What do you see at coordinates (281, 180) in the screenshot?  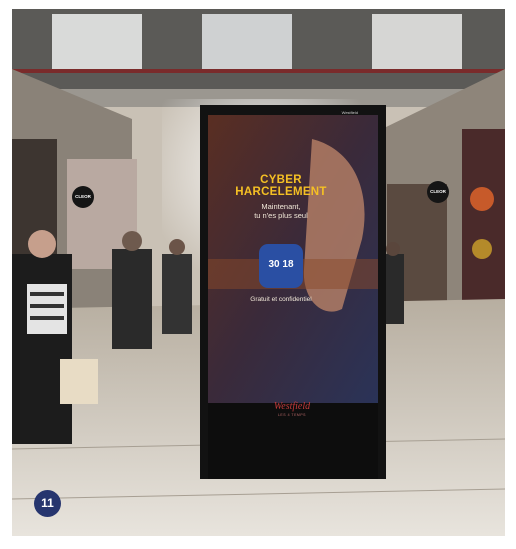 I see `headline-line-1: CYBER` at bounding box center [281, 180].